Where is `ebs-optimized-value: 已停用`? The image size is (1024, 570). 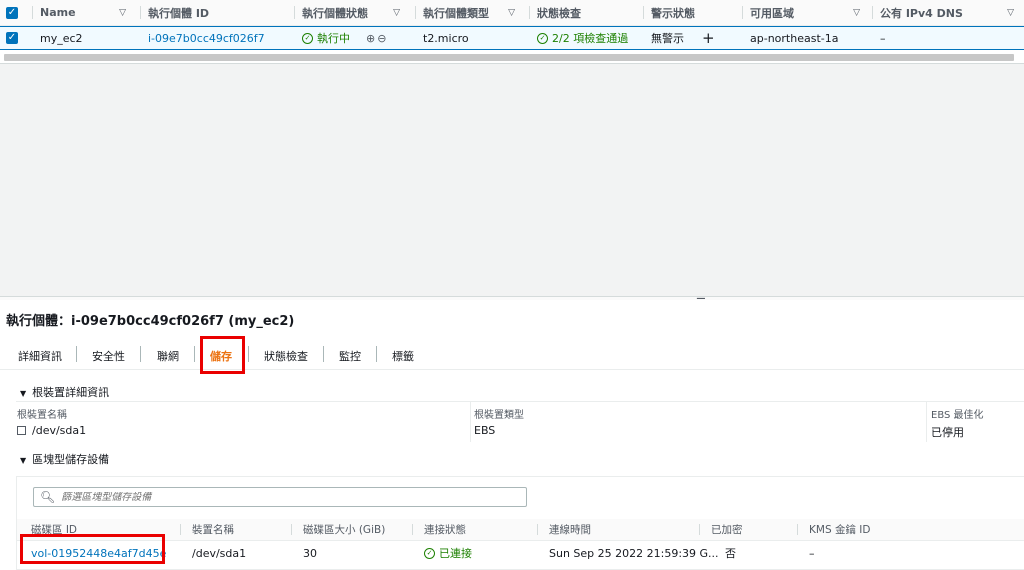
ebs-optimized-value: 已停用 is located at coordinates (947, 432).